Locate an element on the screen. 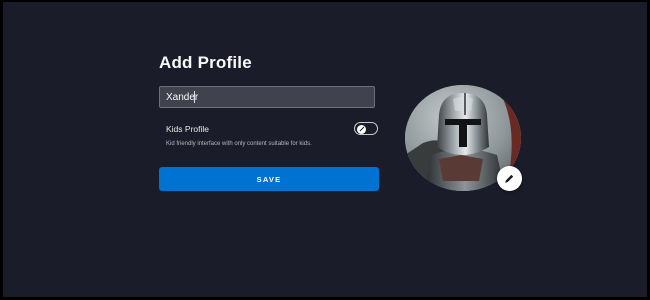 The height and width of the screenshot is (300, 650). avatar-container is located at coordinates (464, 139).